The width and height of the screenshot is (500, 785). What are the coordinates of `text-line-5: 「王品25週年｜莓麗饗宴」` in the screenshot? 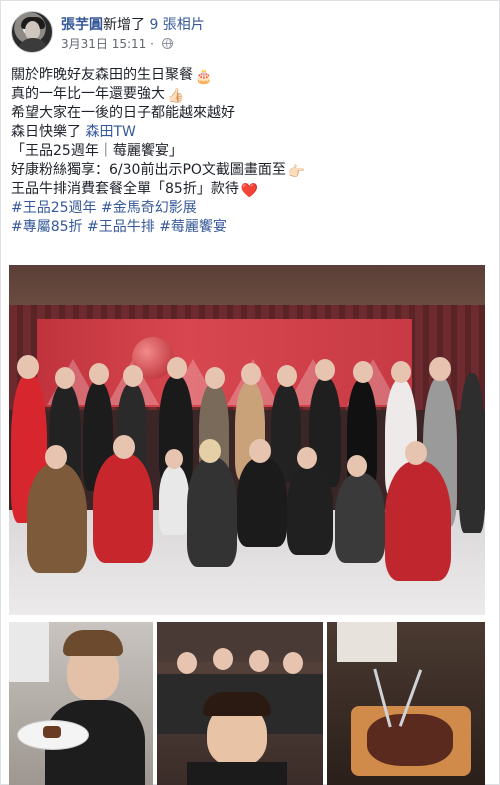 It's located at (97, 151).